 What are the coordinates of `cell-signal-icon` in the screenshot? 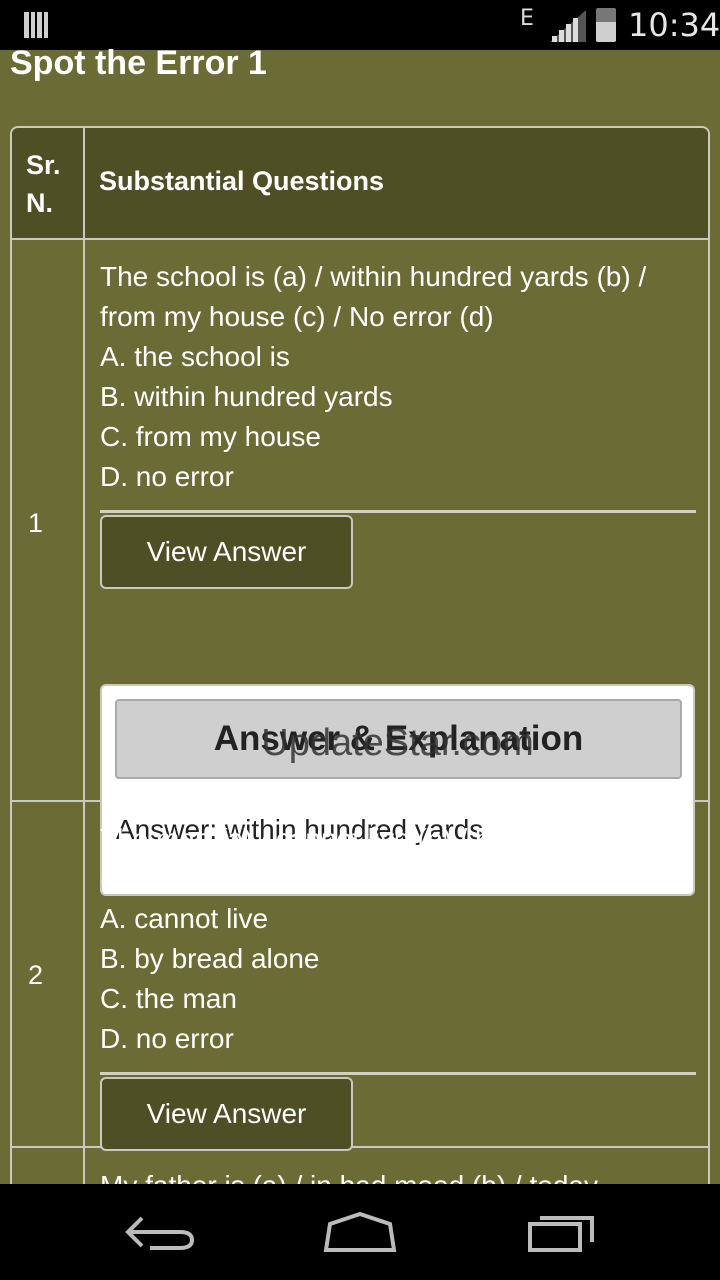 It's located at (568, 26).